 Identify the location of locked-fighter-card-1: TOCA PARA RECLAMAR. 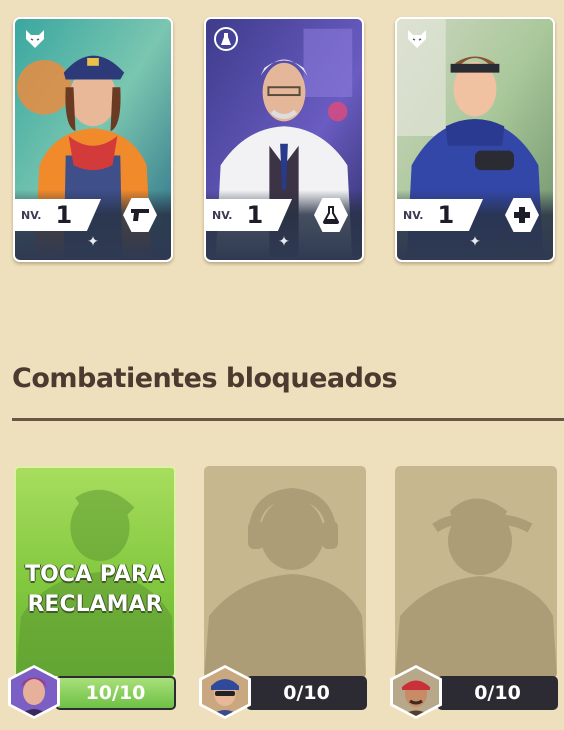
(95, 572).